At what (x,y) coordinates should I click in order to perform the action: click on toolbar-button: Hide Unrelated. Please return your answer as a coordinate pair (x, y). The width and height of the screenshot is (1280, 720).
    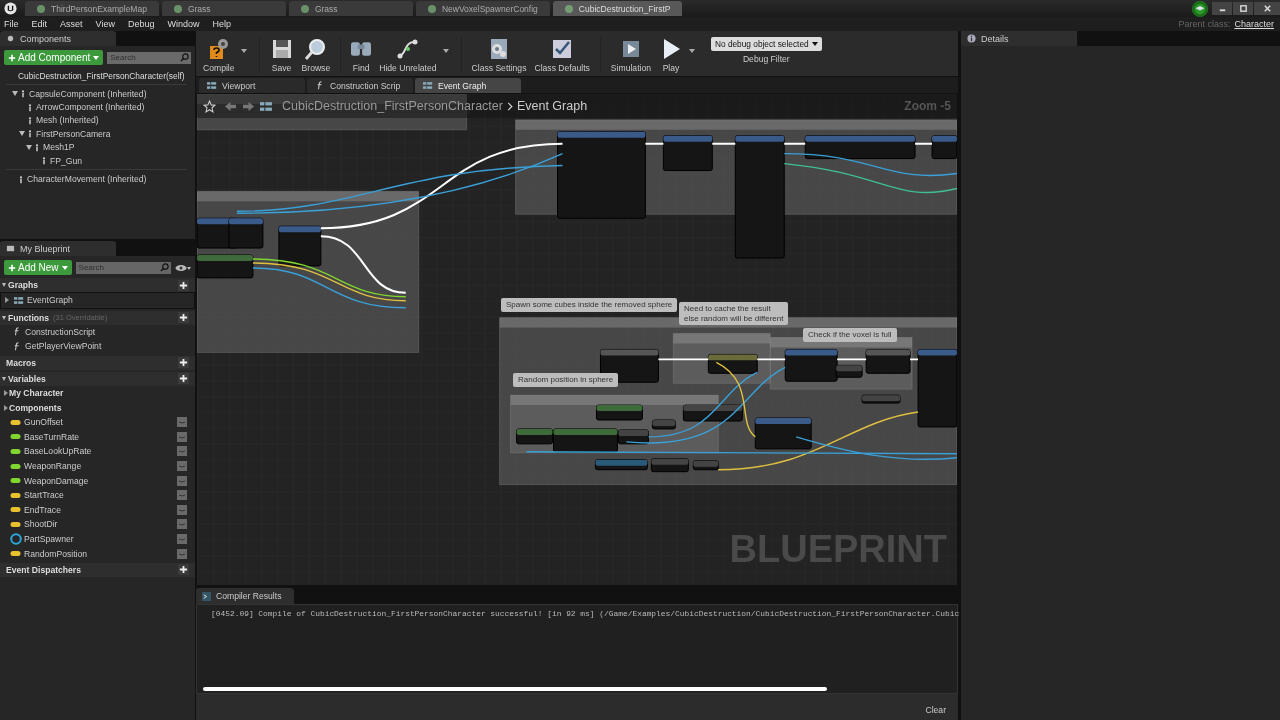
    Looking at the image, I should click on (408, 54).